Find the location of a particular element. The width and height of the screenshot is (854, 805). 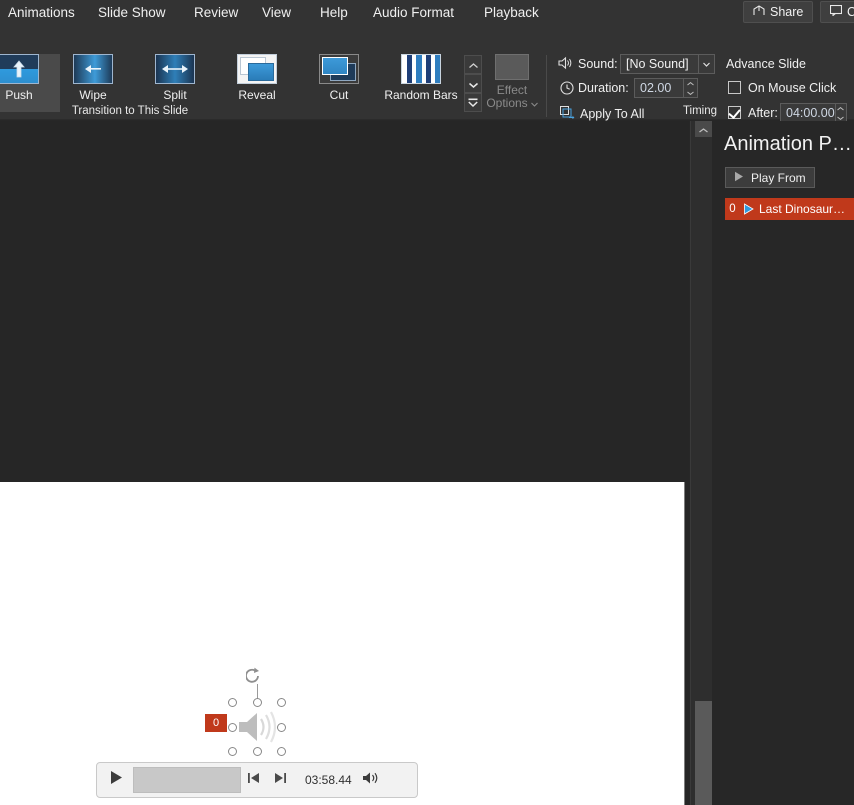

transition-push-icon is located at coordinates (19, 69).